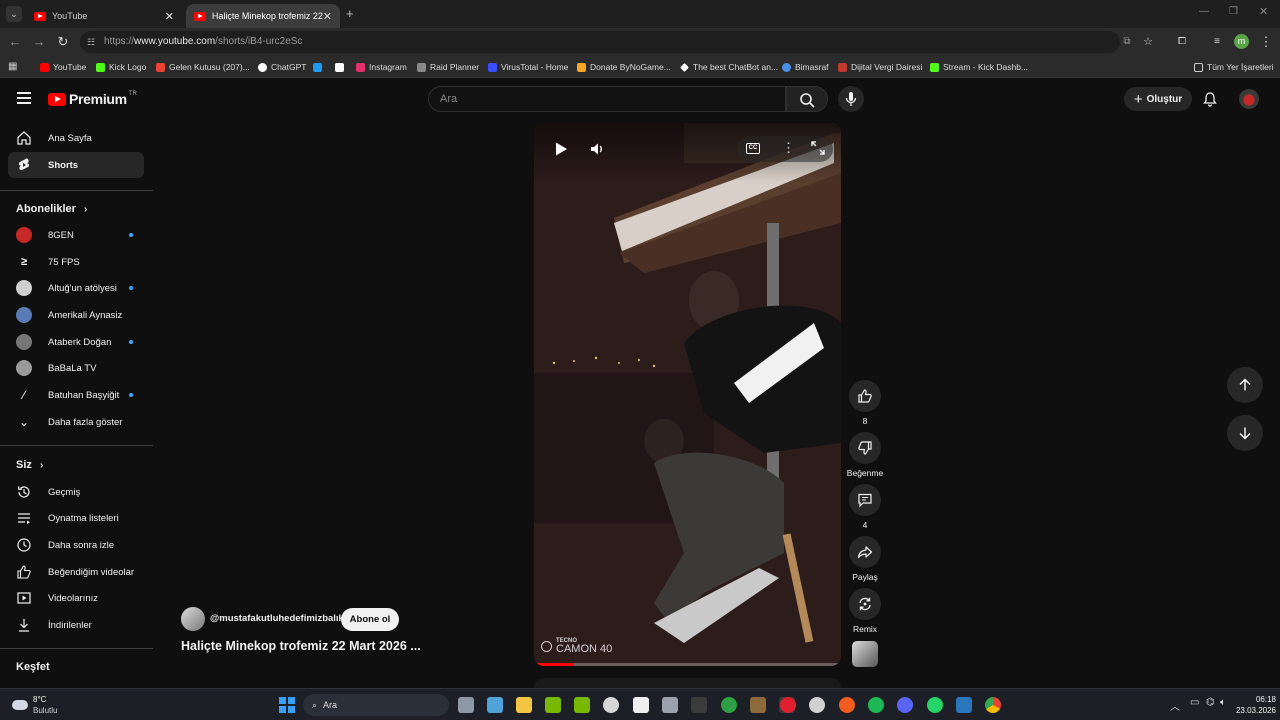 Image resolution: width=1280 pixels, height=720 pixels. Describe the element at coordinates (788, 148) in the screenshot. I see `more-options-icon: ⋮` at that location.